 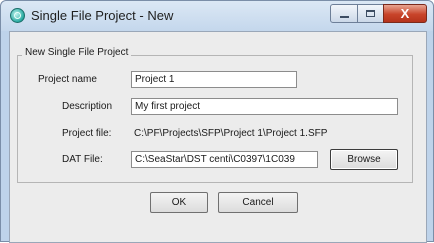 I want to click on minimize-icon, so click(x=344, y=16).